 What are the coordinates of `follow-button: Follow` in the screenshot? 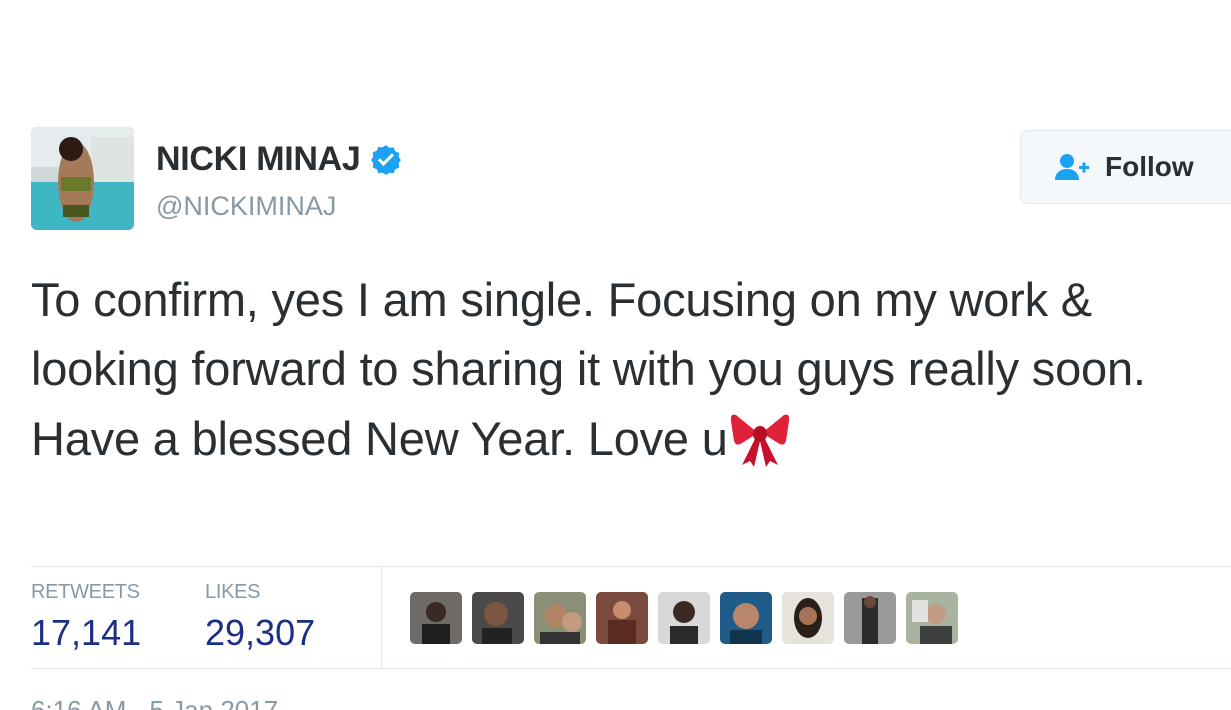 It's located at (1125, 167).